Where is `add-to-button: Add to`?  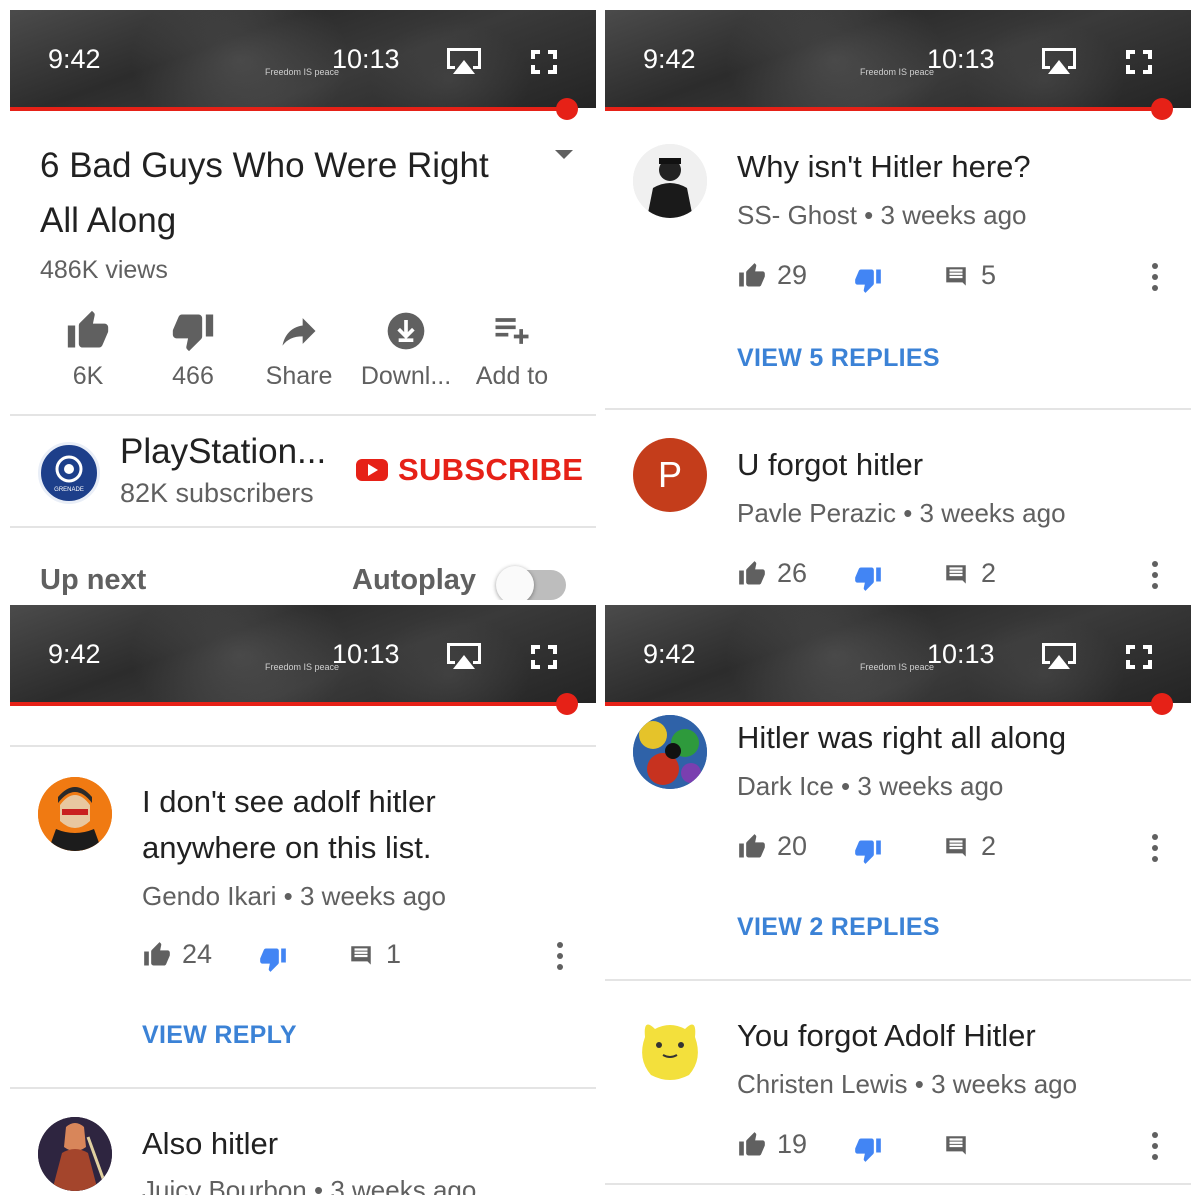 add-to-button: Add to is located at coordinates (512, 349).